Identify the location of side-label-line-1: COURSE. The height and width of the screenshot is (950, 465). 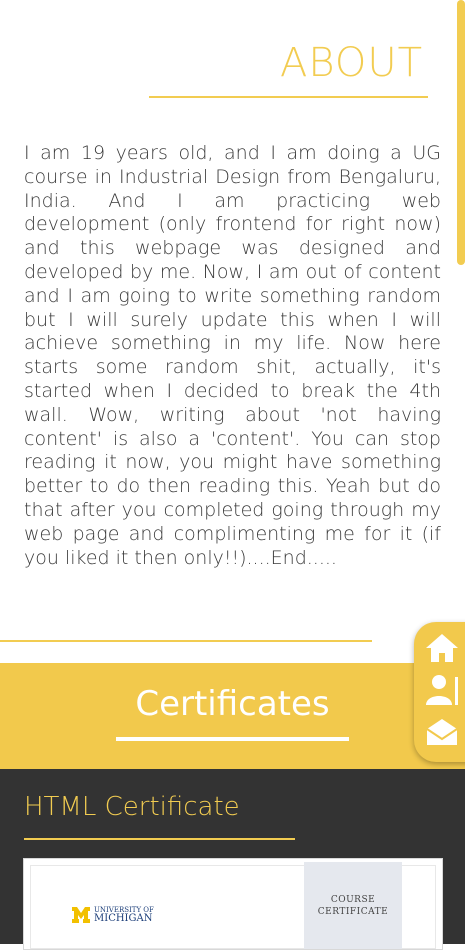
(353, 900).